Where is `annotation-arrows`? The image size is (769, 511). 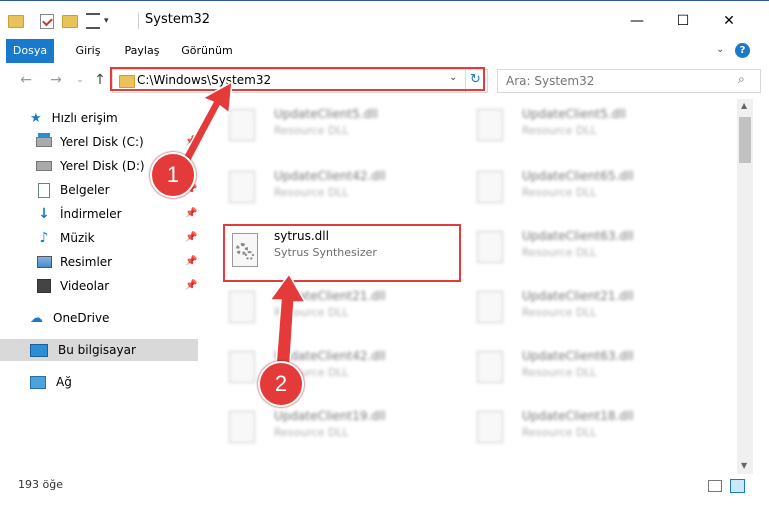 annotation-arrows is located at coordinates (240, 229).